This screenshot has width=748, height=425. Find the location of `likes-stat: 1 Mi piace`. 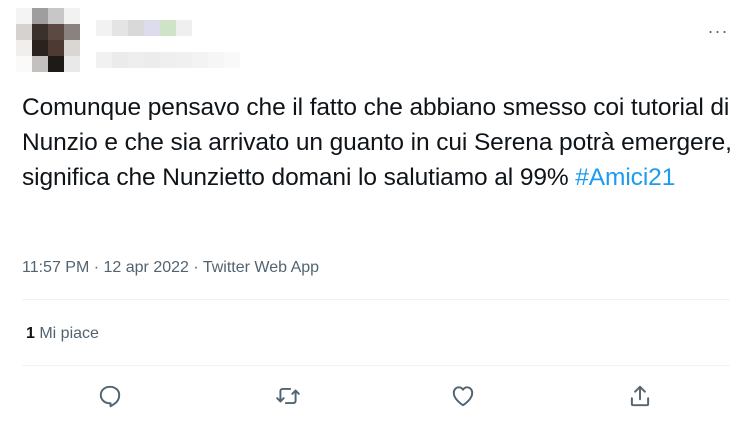

likes-stat: 1 Mi piace is located at coordinates (62, 334).